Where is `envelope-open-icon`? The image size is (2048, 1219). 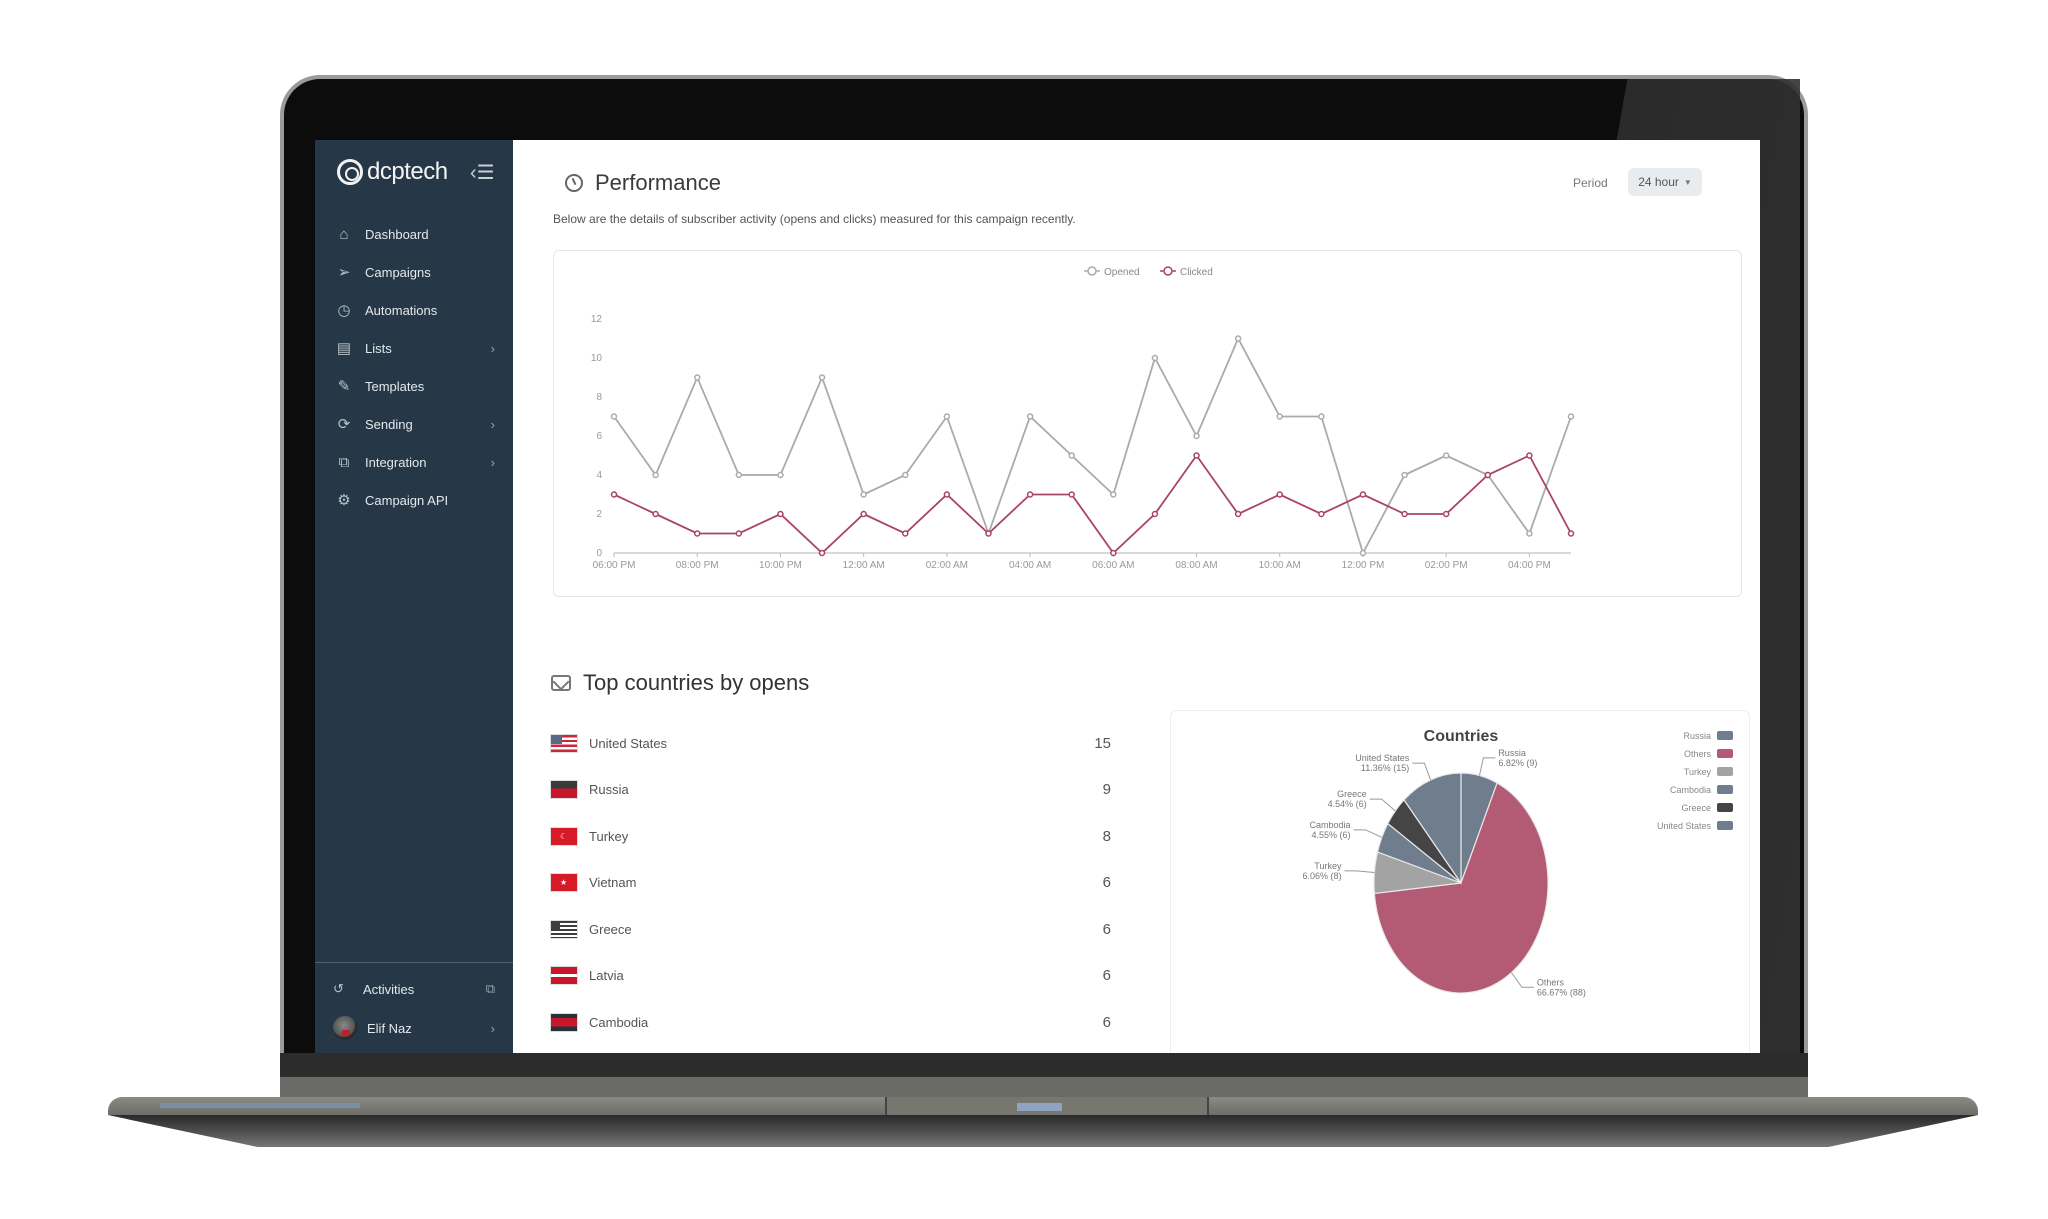
envelope-open-icon is located at coordinates (561, 683).